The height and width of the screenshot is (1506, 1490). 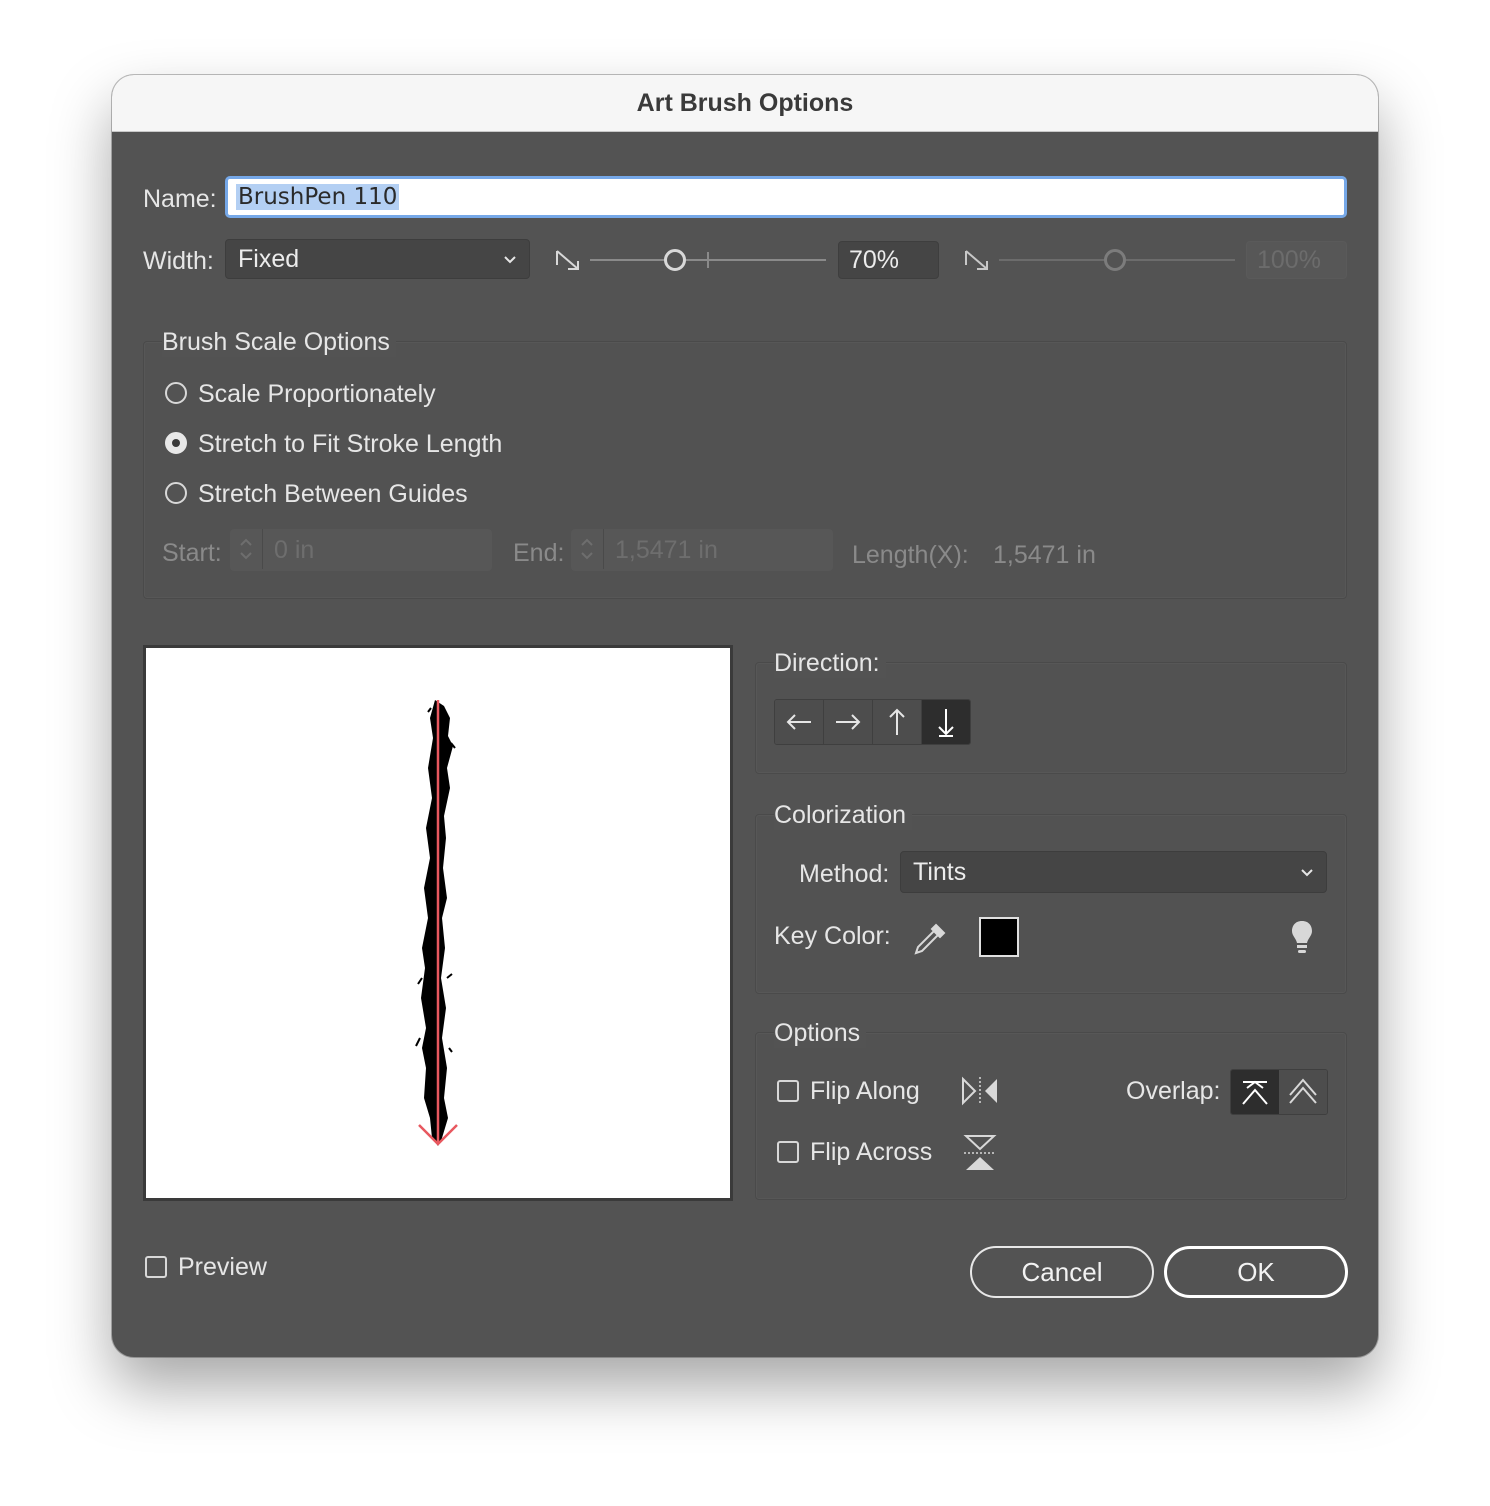 What do you see at coordinates (979, 1091) in the screenshot?
I see `flip-along-icon` at bounding box center [979, 1091].